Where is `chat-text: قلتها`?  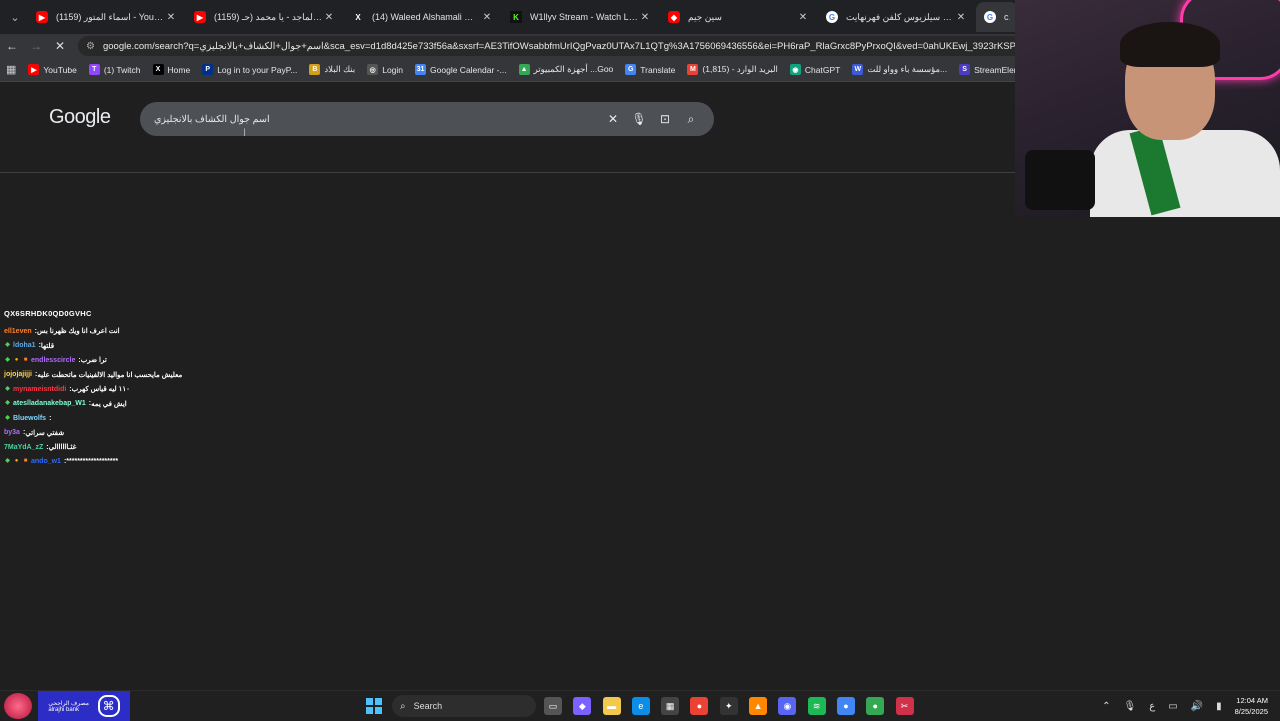 chat-text: قلتها is located at coordinates (47, 346).